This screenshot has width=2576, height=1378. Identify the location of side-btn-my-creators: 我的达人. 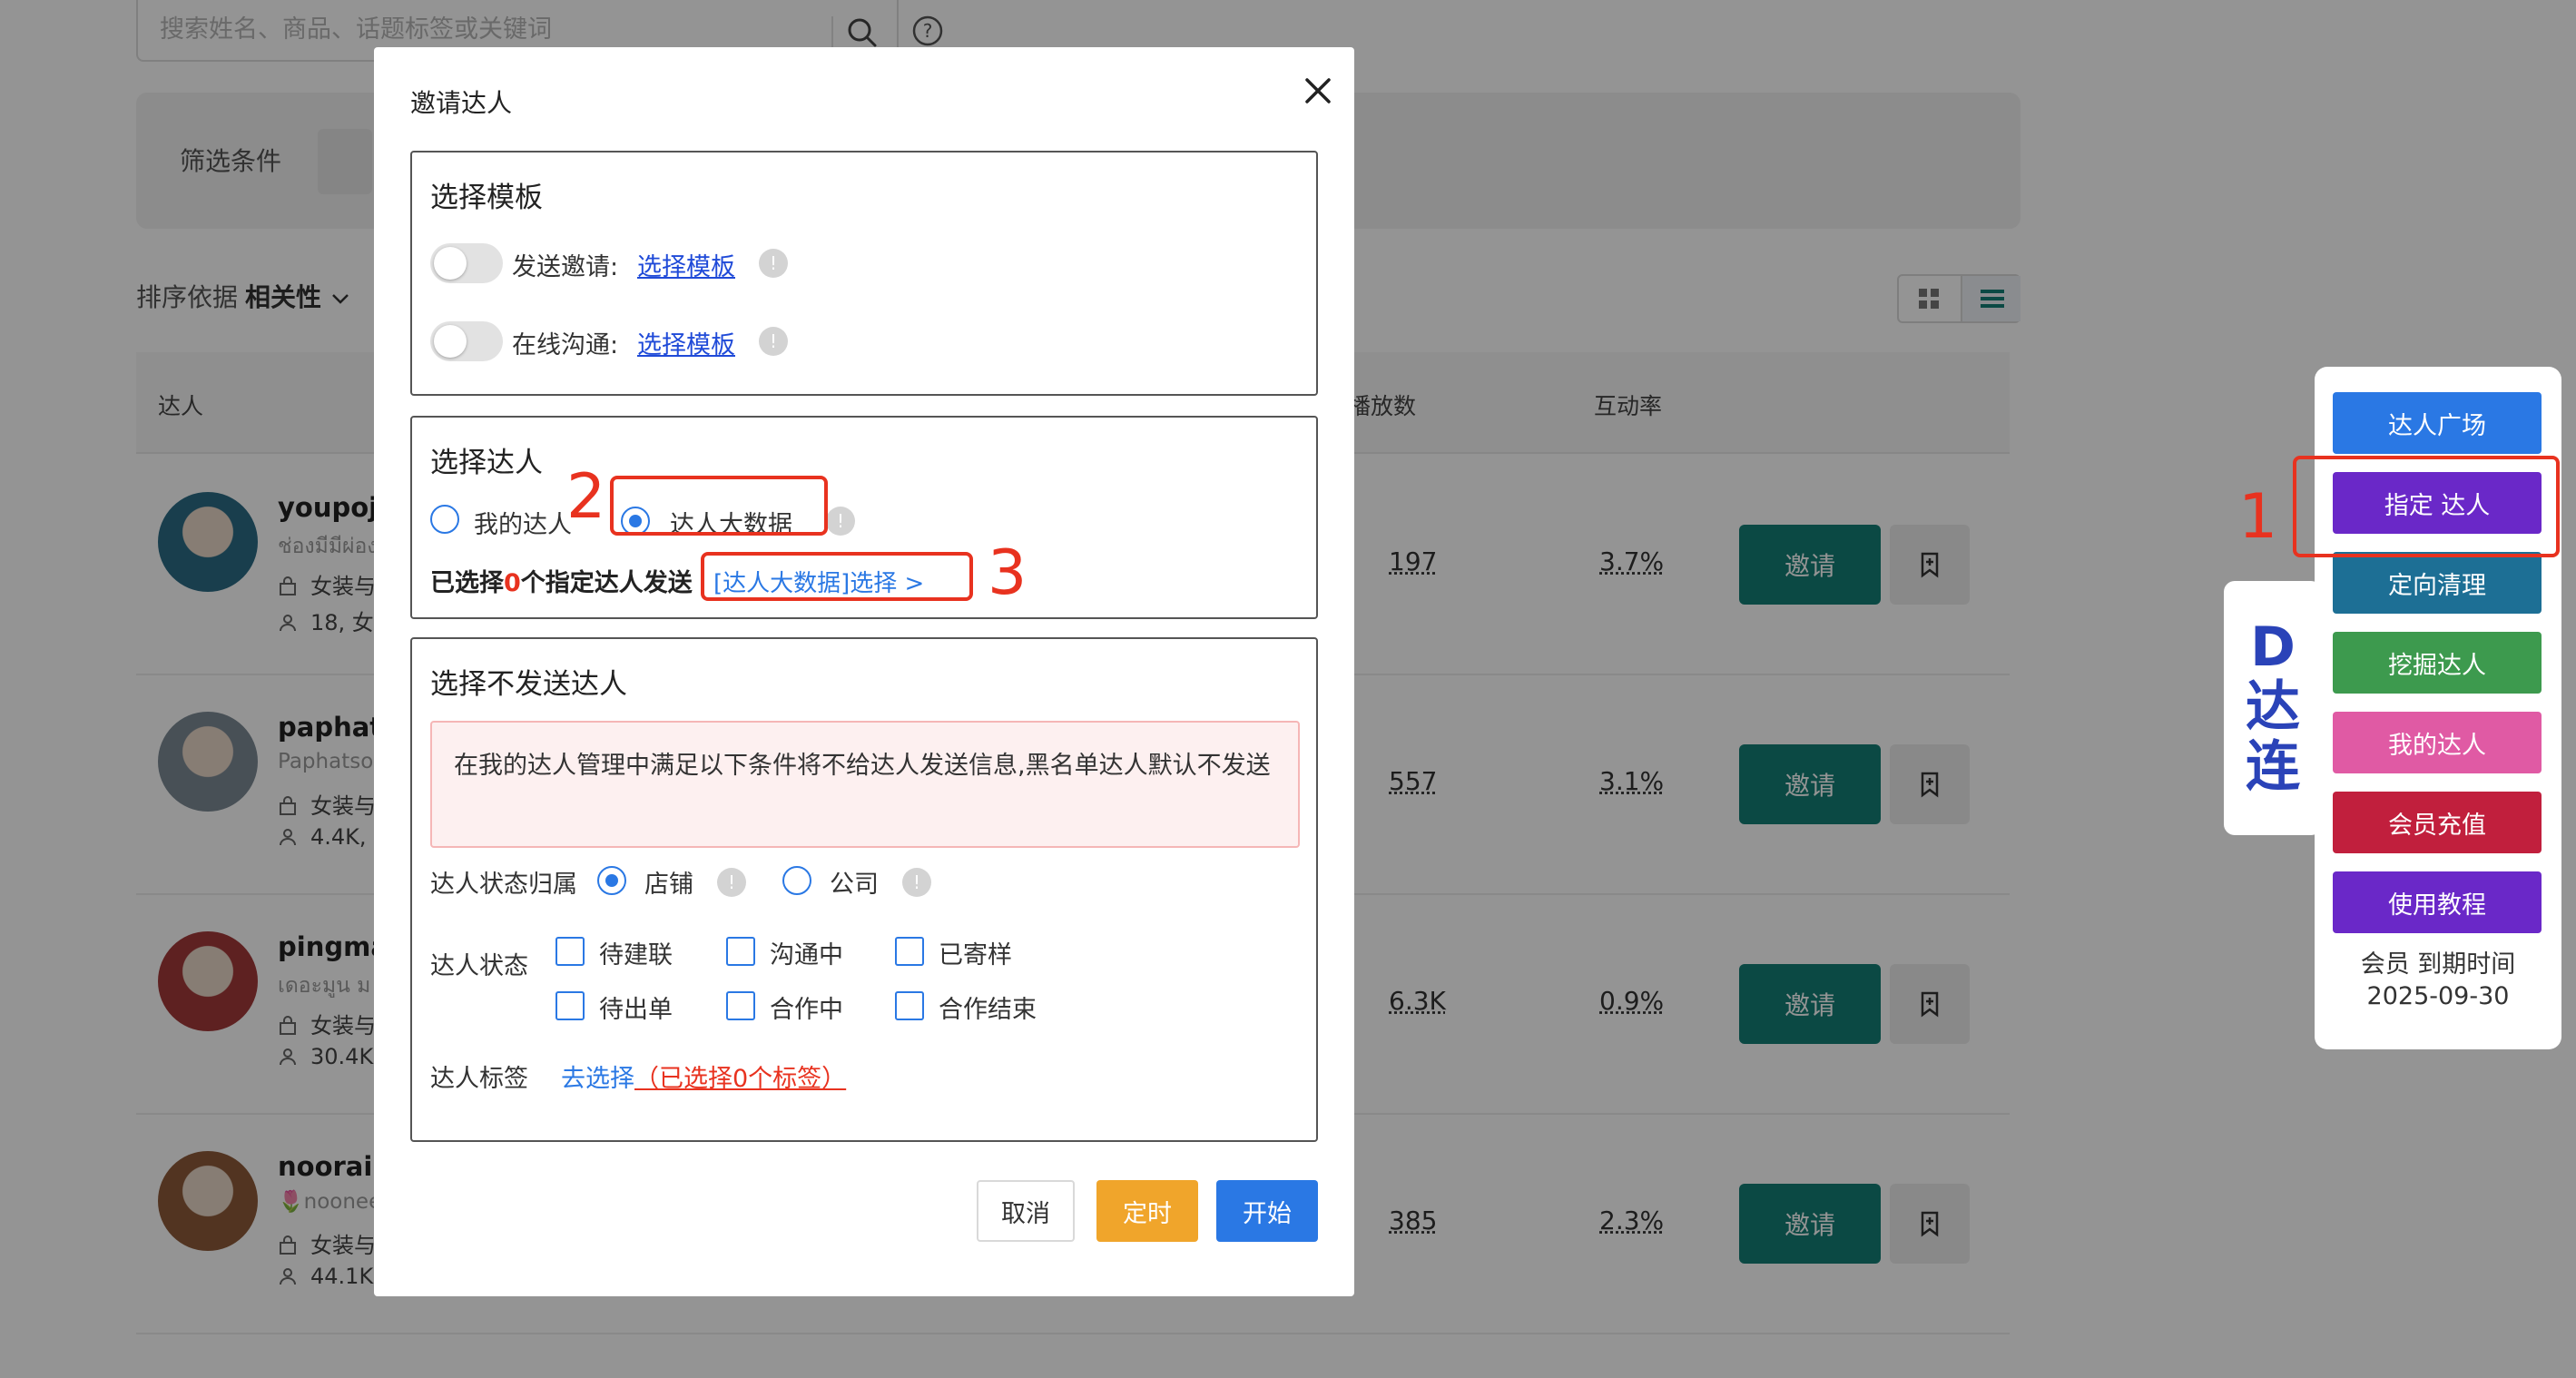
(2437, 742).